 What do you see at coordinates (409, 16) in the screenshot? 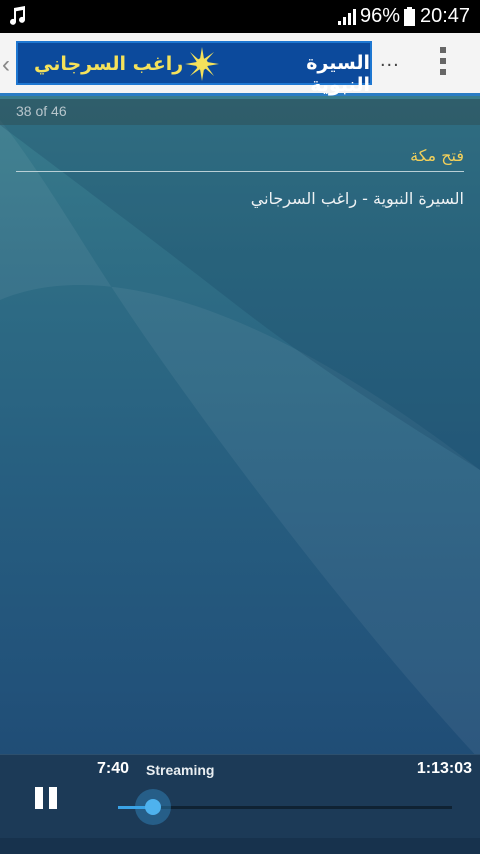
I see `battery-icon` at bounding box center [409, 16].